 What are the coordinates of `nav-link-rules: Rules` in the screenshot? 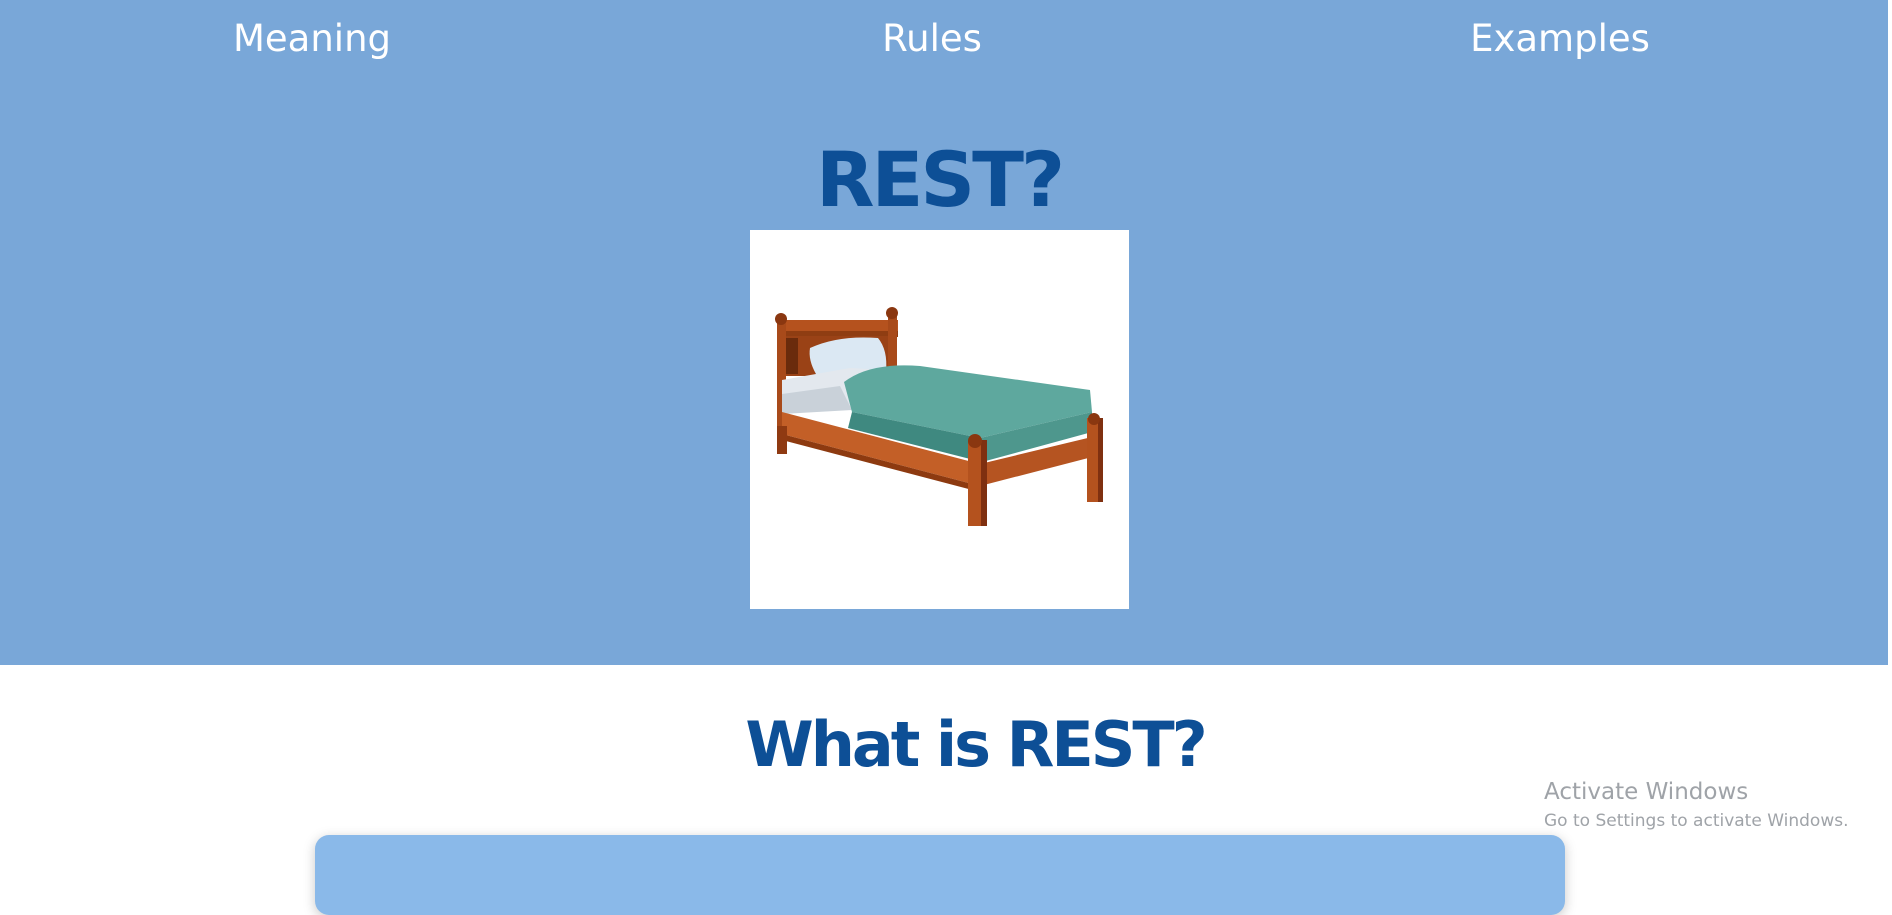 It's located at (932, 39).